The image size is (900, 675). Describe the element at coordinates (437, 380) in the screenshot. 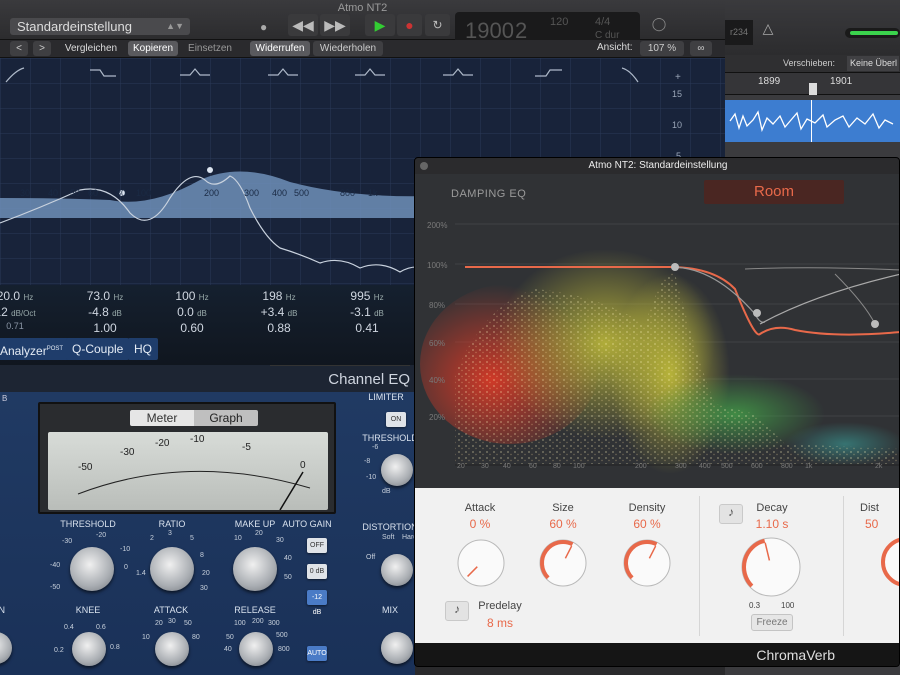

I see `y-tick: 40%` at that location.